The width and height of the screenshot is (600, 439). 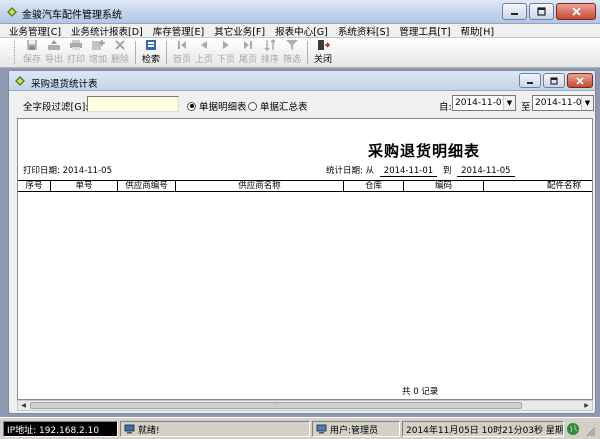 I want to click on date-to-label: 至, so click(x=526, y=107).